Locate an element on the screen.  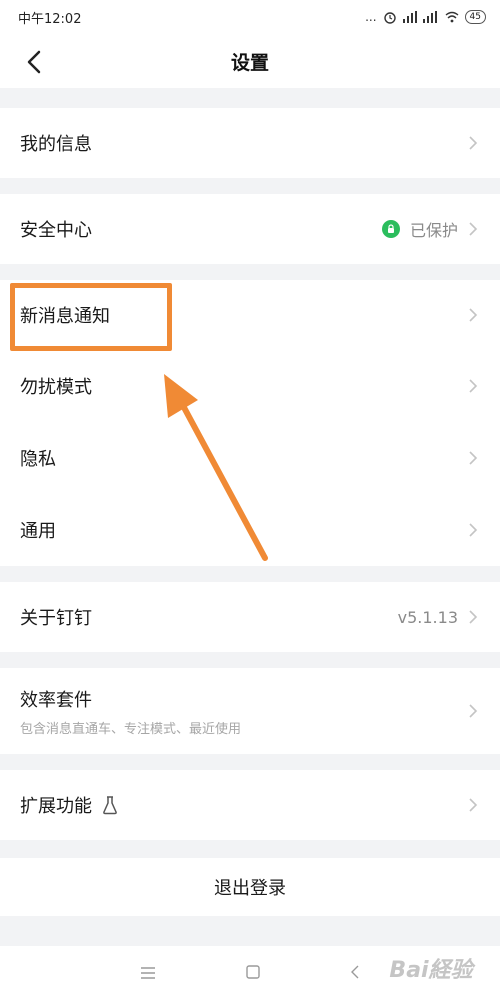
row-subtitle: 包含消息直通车、专注模式、最近使用 is located at coordinates (131, 729).